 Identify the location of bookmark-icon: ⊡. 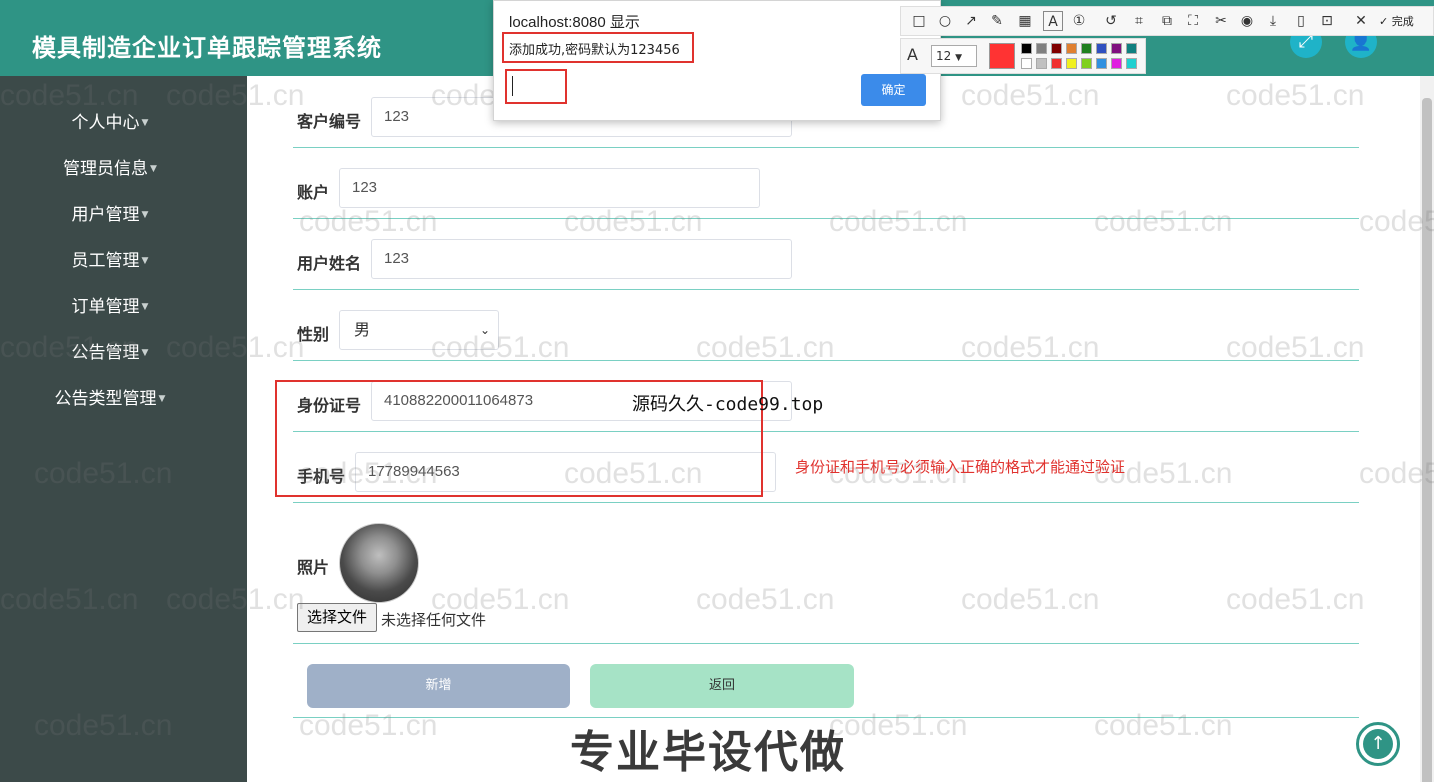
(1327, 21).